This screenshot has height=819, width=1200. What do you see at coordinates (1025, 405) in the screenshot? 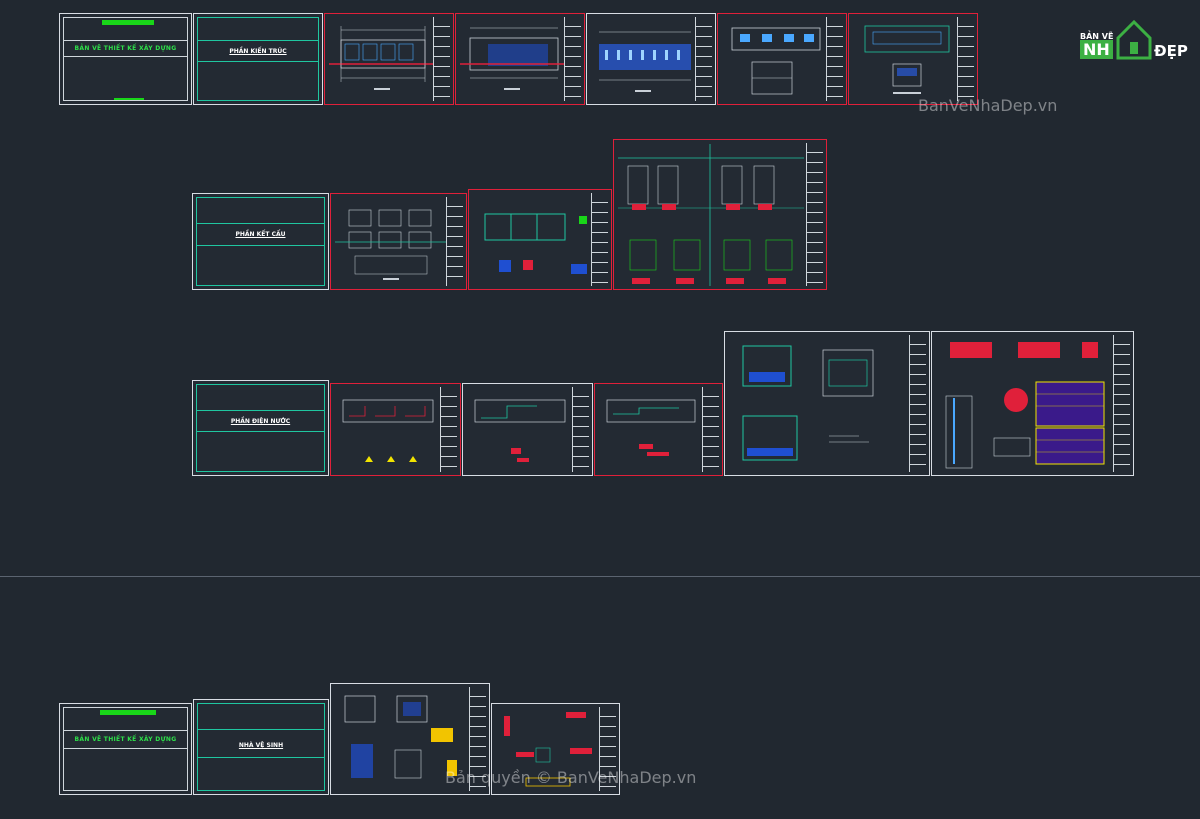
I see `tank-schedule-drawing` at bounding box center [1025, 405].